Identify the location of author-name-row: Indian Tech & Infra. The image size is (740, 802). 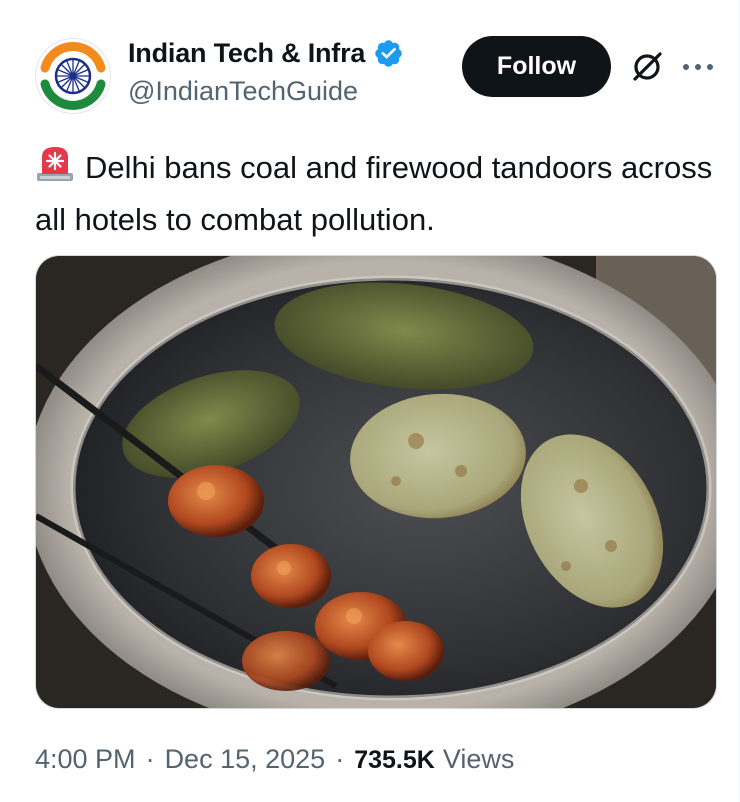
(266, 53).